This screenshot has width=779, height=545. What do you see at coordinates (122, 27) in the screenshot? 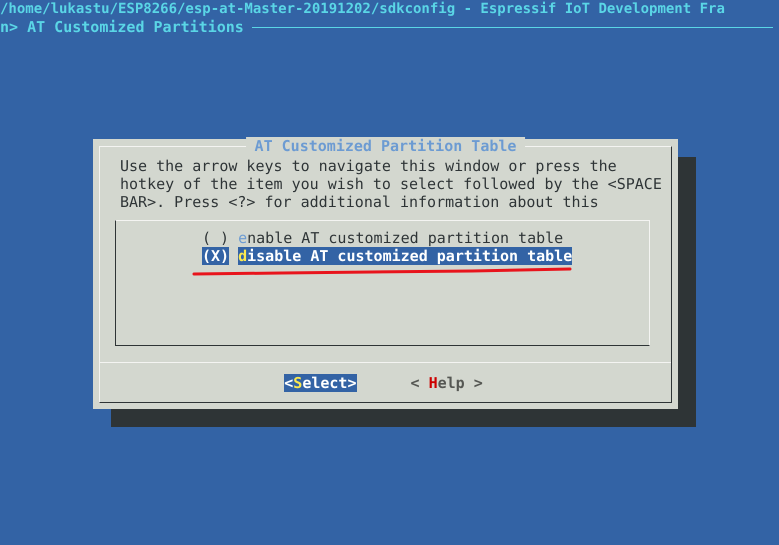
I see `menu-title: n> AT Customized Partitions` at bounding box center [122, 27].